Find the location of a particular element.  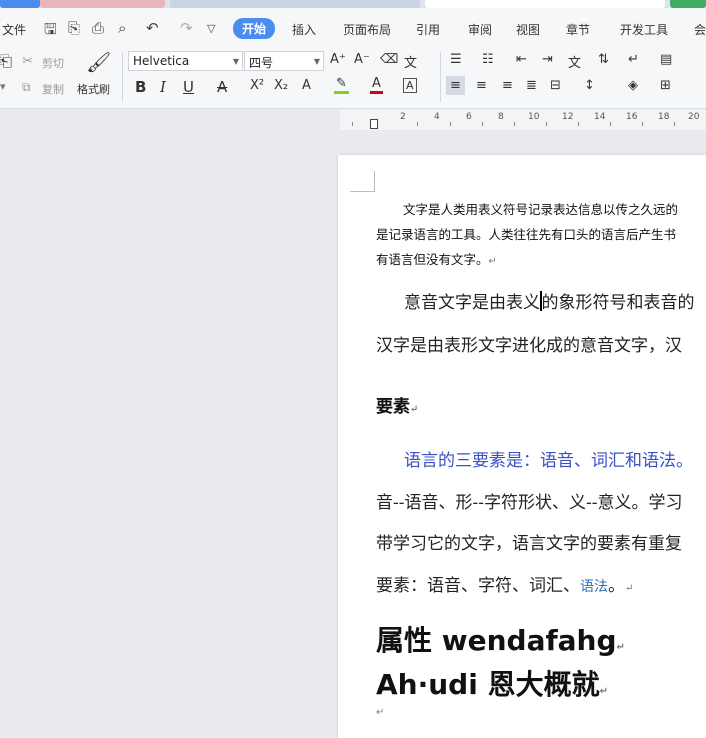

ruler-number: 10 is located at coordinates (534, 117).